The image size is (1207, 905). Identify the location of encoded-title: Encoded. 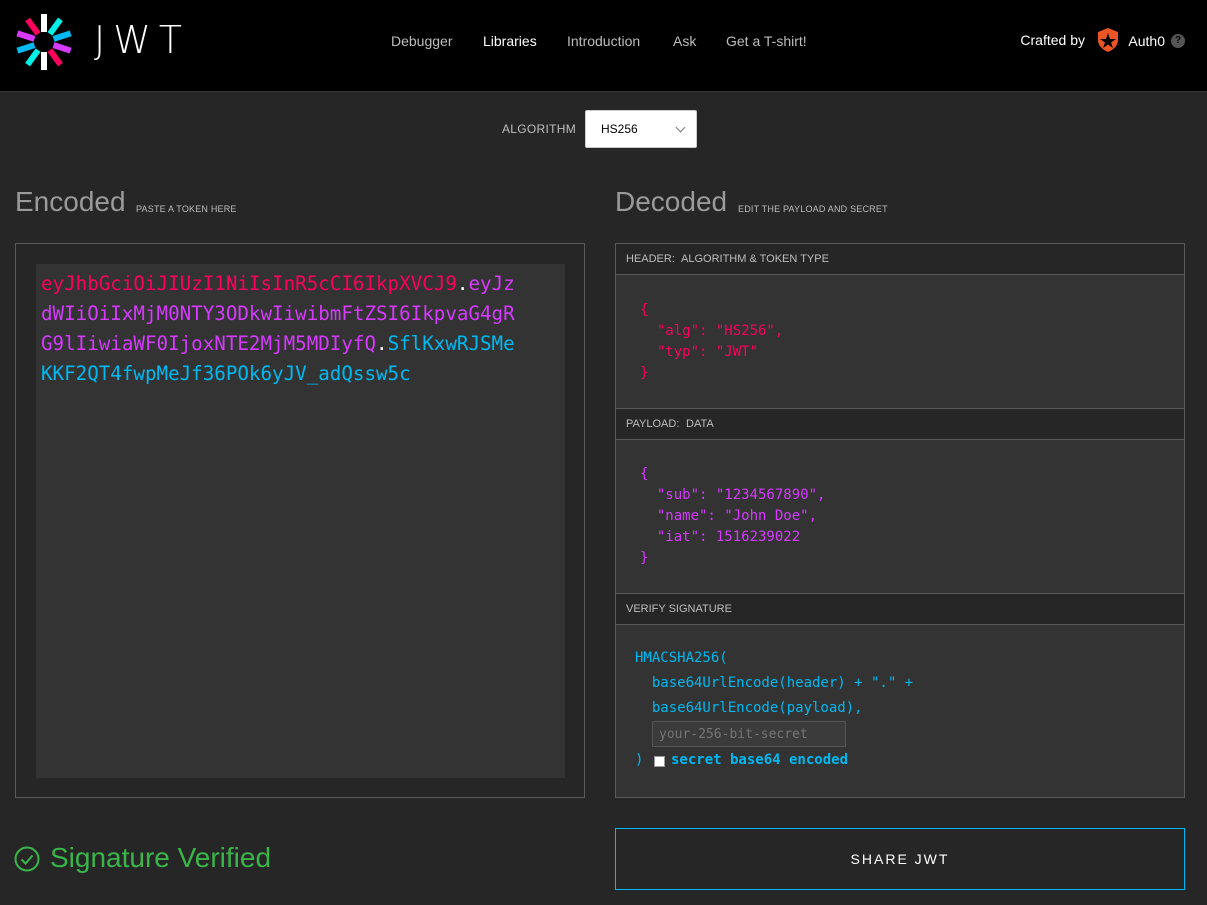
(70, 201).